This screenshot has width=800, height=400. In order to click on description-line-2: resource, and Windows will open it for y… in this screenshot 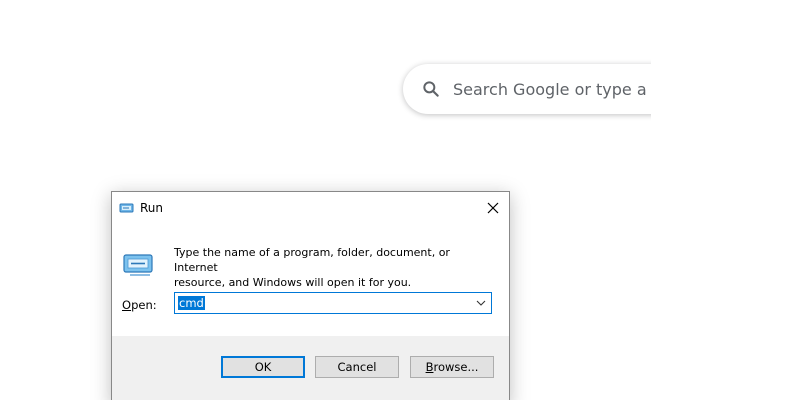, I will do `click(293, 282)`.